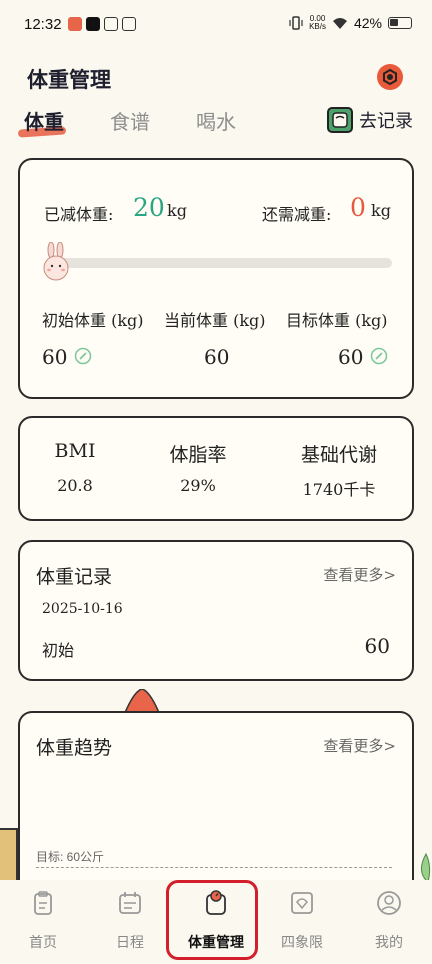 The width and height of the screenshot is (432, 964). What do you see at coordinates (79, 214) in the screenshot?
I see `lost-weight-label: 已减体重:` at bounding box center [79, 214].